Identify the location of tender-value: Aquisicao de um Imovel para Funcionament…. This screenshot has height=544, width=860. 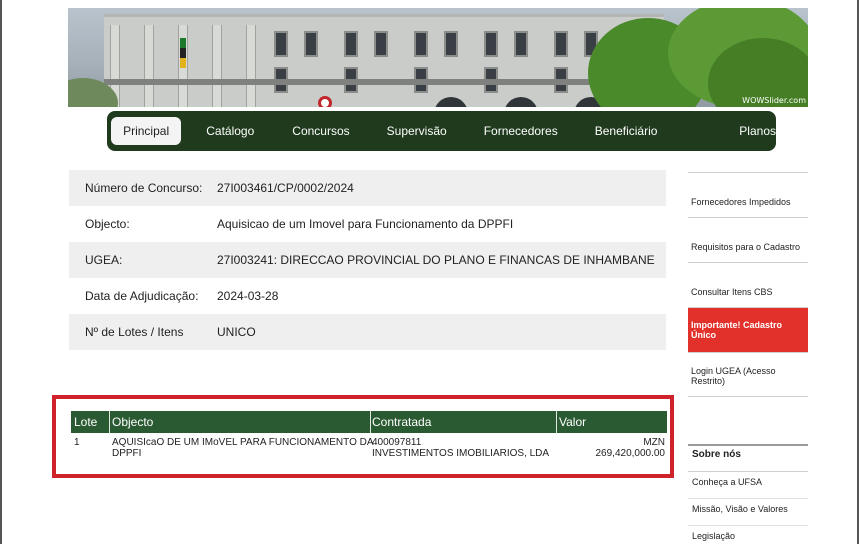
(365, 224).